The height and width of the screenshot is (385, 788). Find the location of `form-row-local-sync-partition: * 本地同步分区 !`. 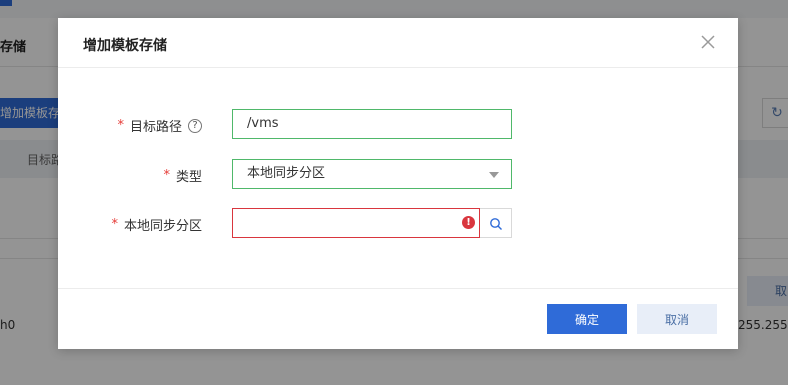

form-row-local-sync-partition: * 本地同步分区 ! is located at coordinates (398, 223).